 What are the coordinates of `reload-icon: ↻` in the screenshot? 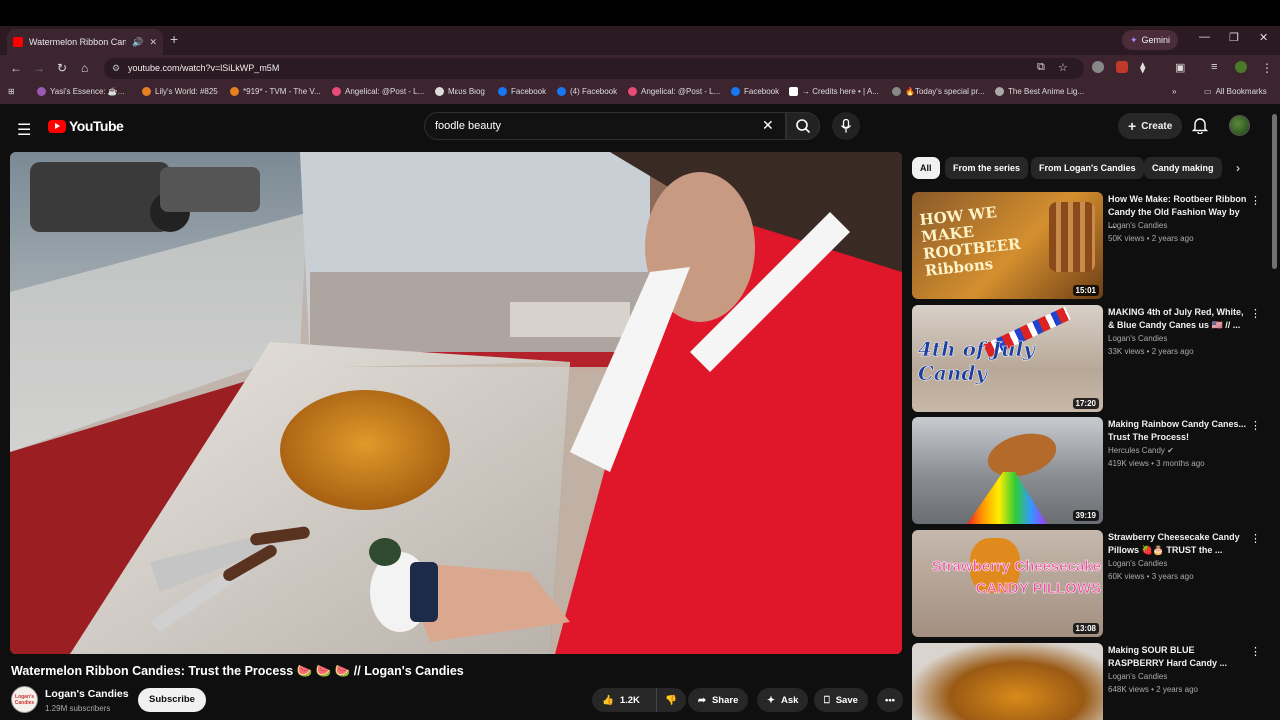 It's located at (62, 68).